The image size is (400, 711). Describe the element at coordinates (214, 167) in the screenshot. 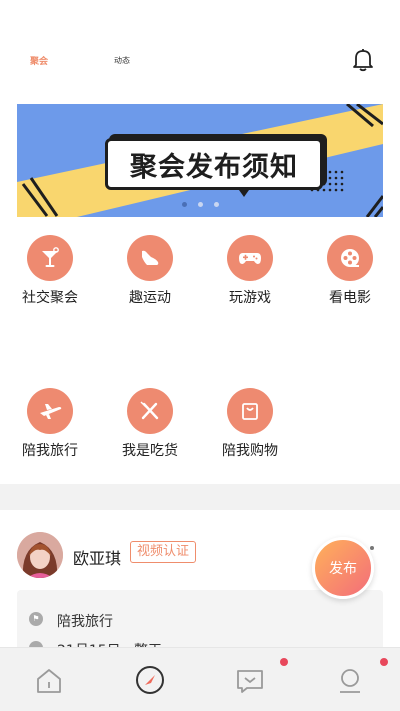

I see `banner-title: 聚会发布须知` at that location.